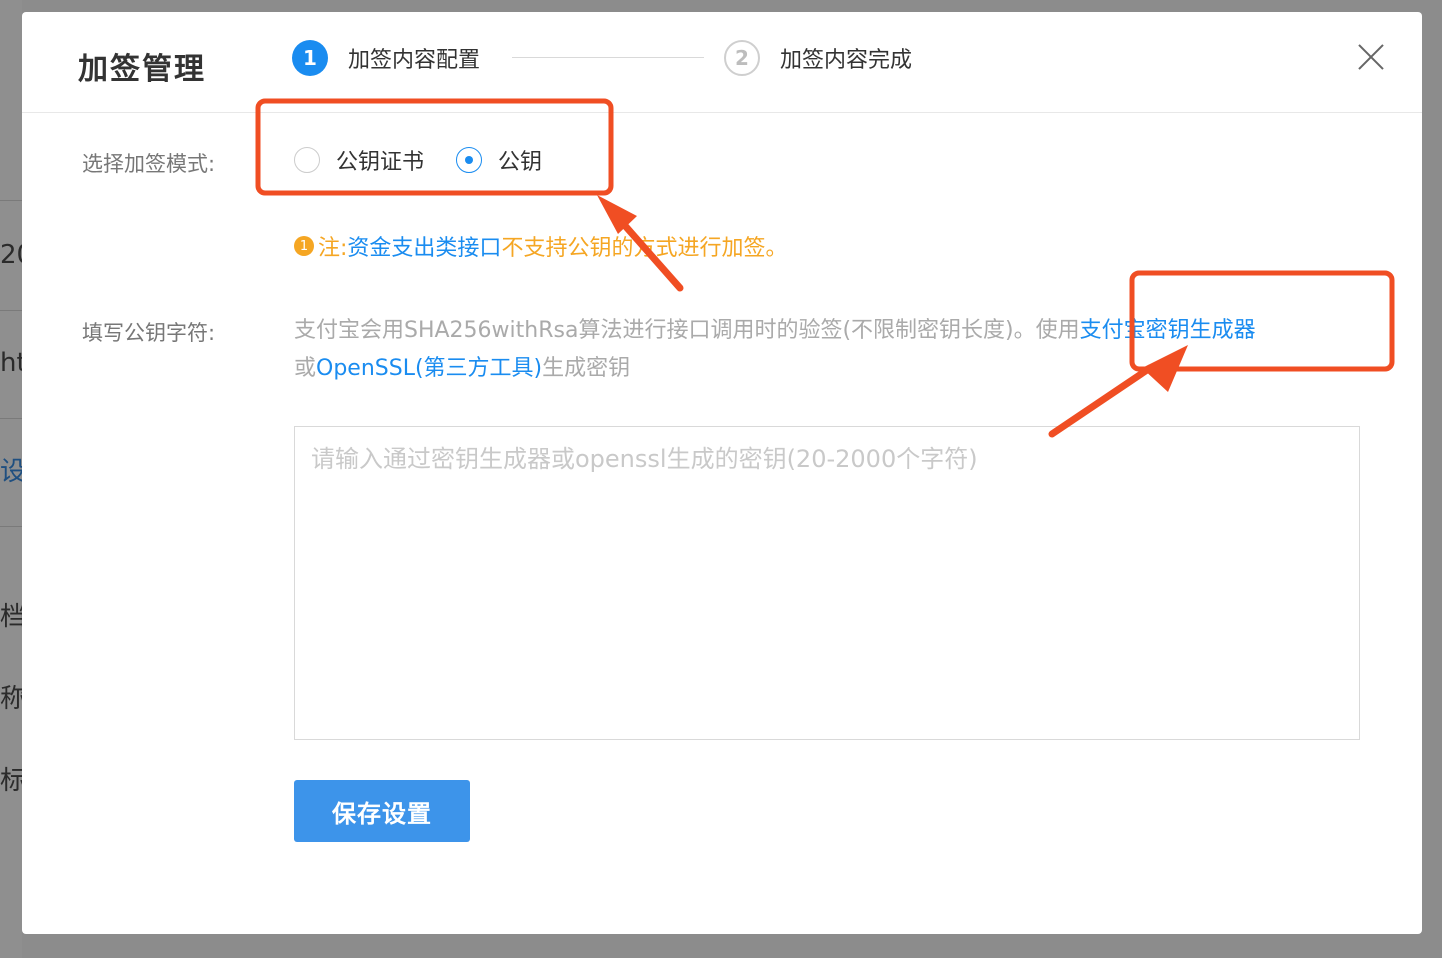 The height and width of the screenshot is (958, 1442). I want to click on step-connector, so click(608, 57).